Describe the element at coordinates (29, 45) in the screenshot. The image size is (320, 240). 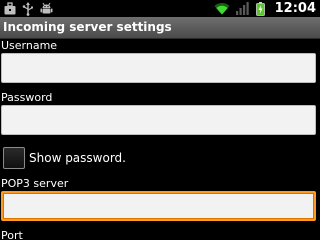
I see `username-label: Username` at that location.